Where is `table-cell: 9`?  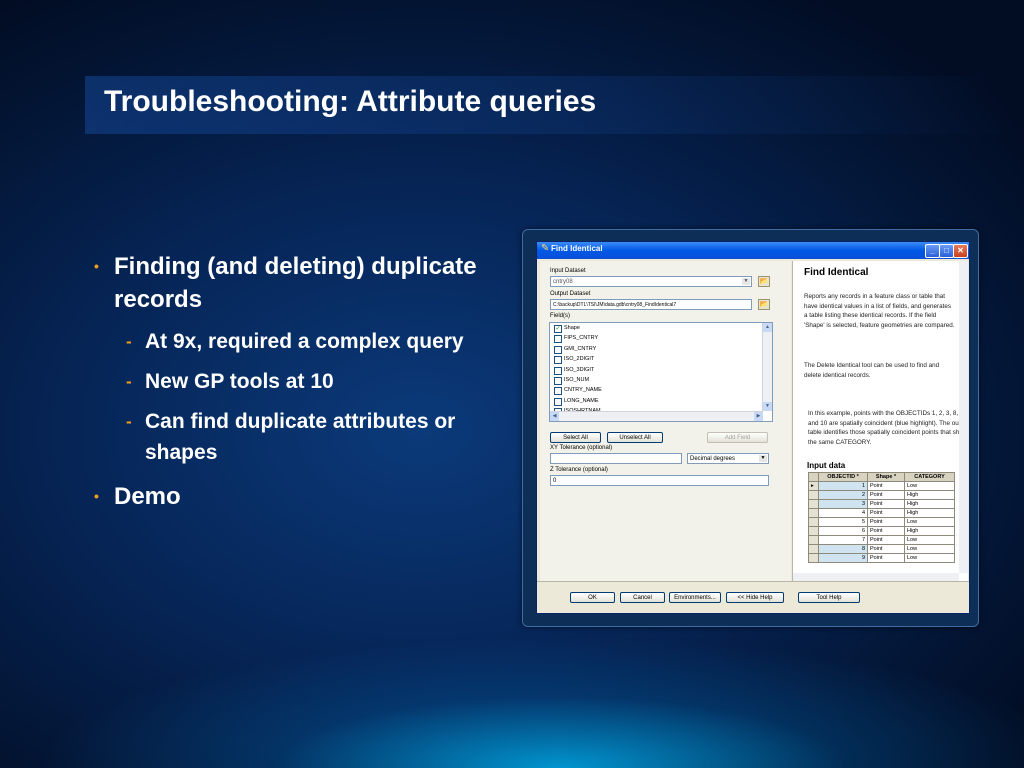 table-cell: 9 is located at coordinates (843, 558).